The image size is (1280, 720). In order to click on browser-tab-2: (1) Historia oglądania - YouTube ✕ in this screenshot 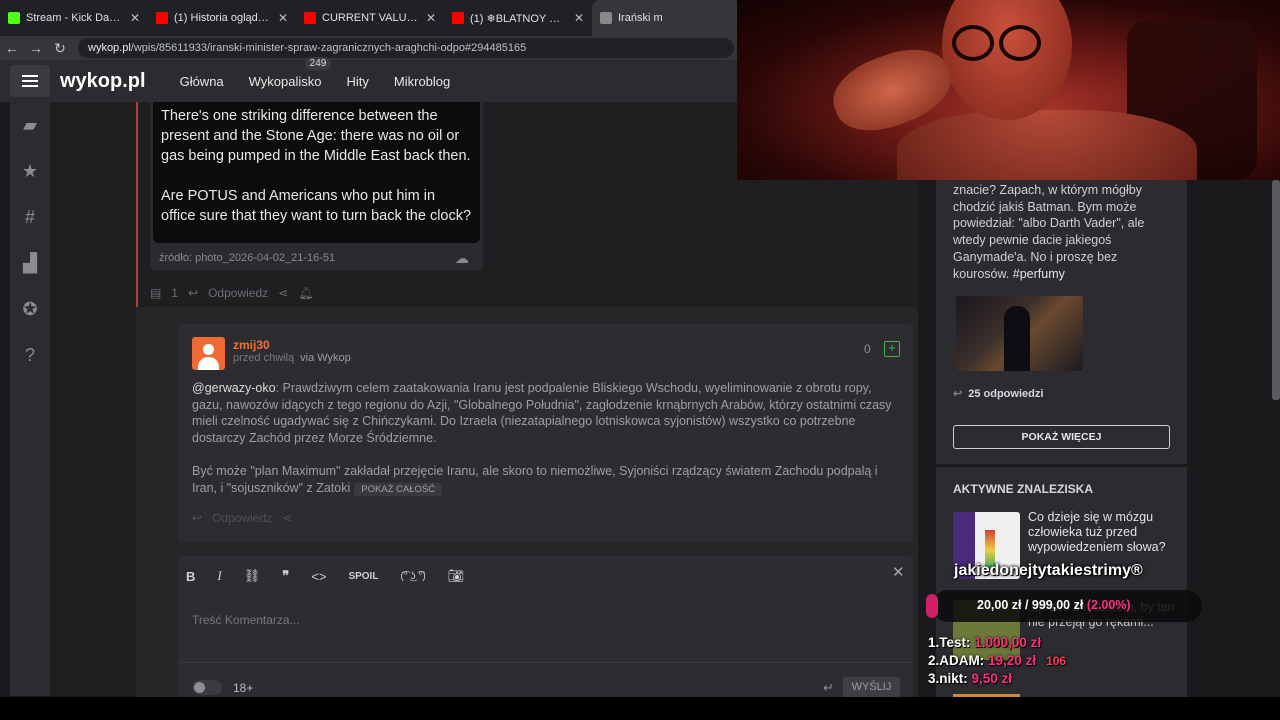, I will do `click(222, 18)`.